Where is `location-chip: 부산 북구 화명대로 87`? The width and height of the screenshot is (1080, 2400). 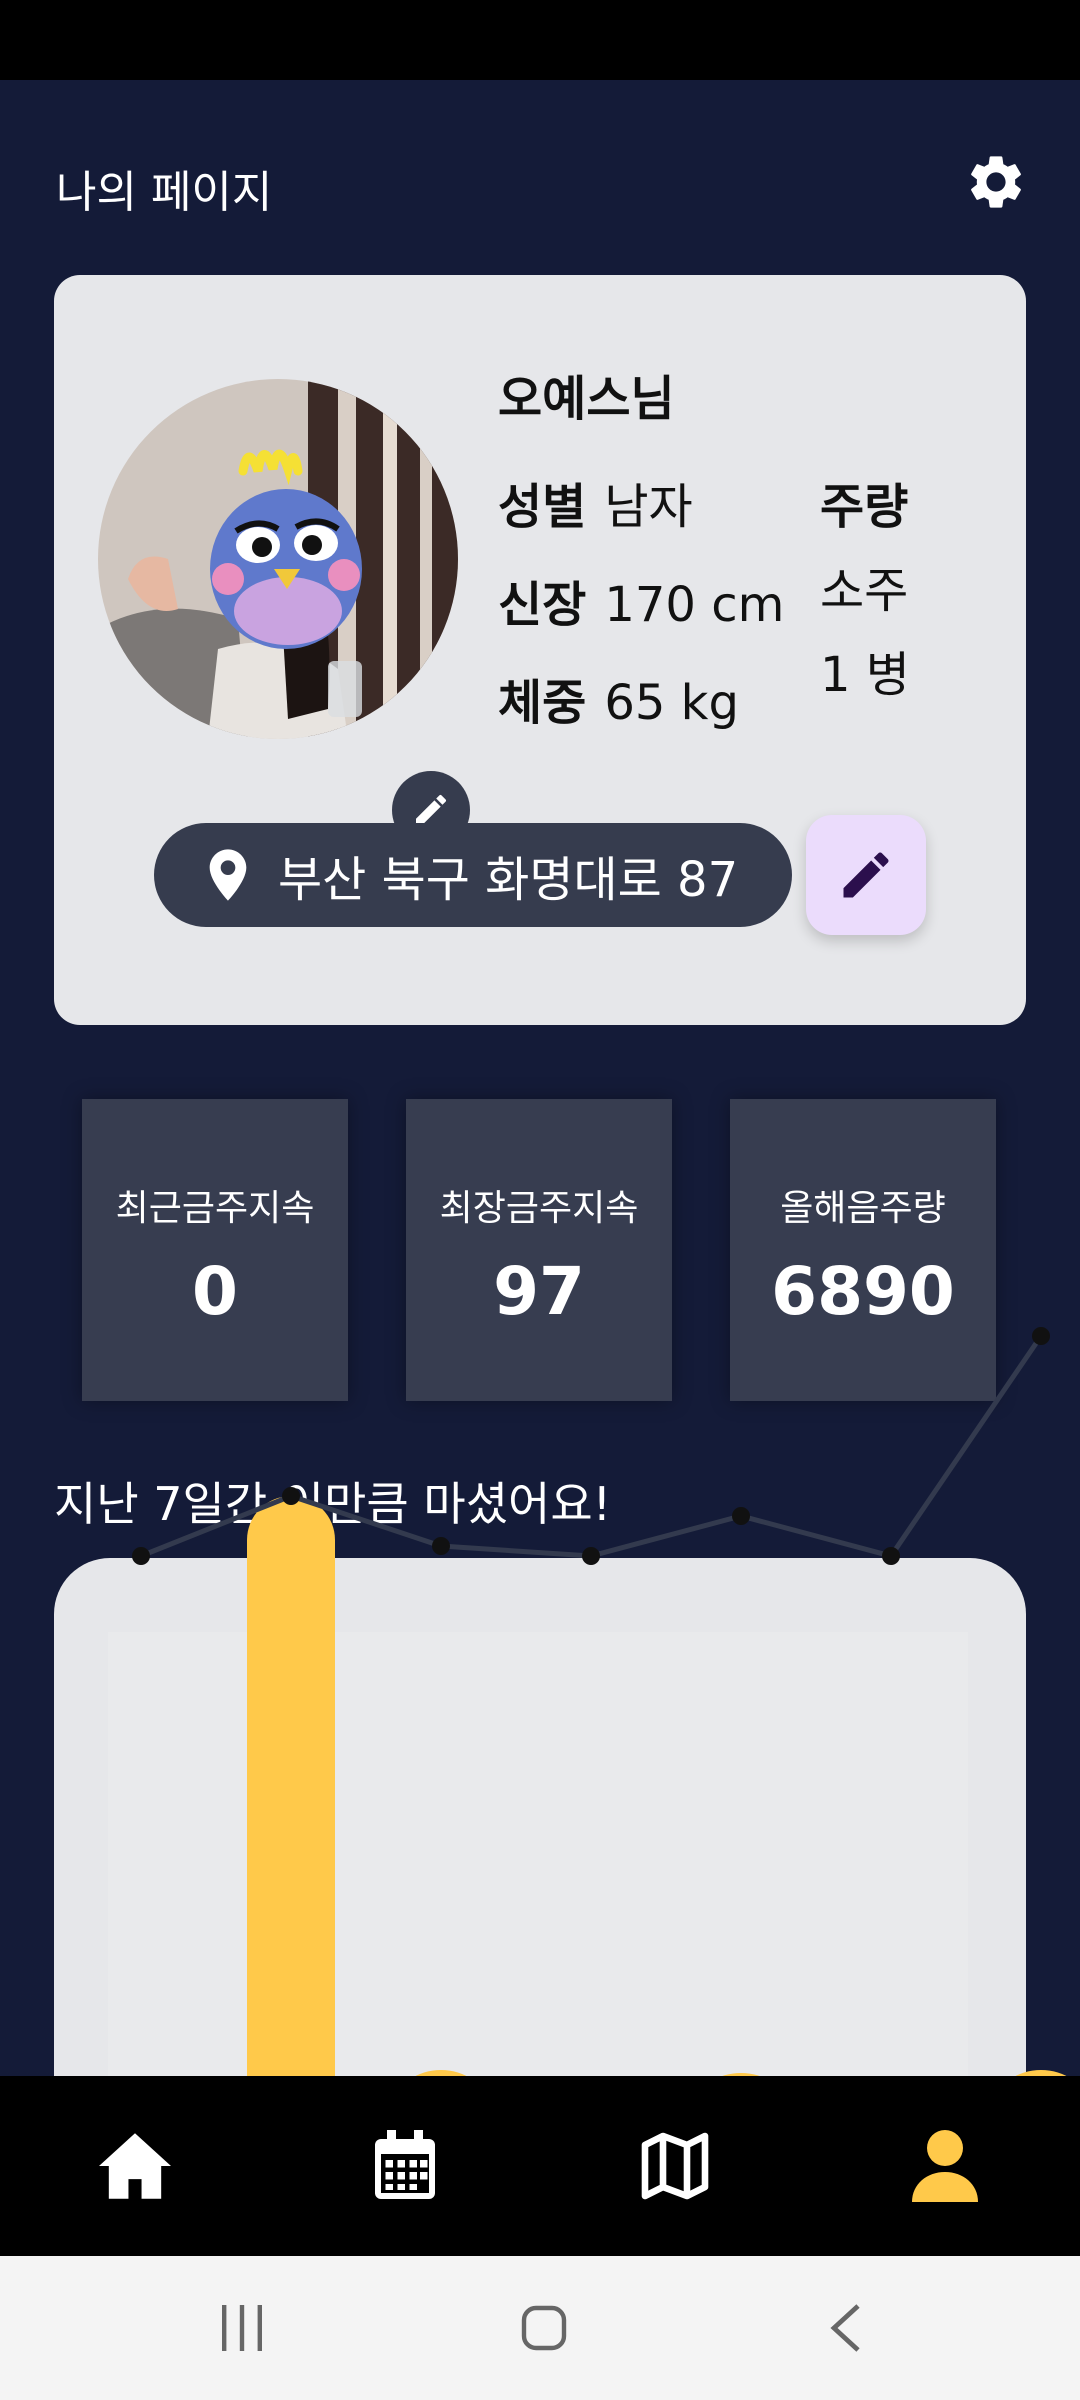
location-chip: 부산 북구 화명대로 87 is located at coordinates (473, 875).